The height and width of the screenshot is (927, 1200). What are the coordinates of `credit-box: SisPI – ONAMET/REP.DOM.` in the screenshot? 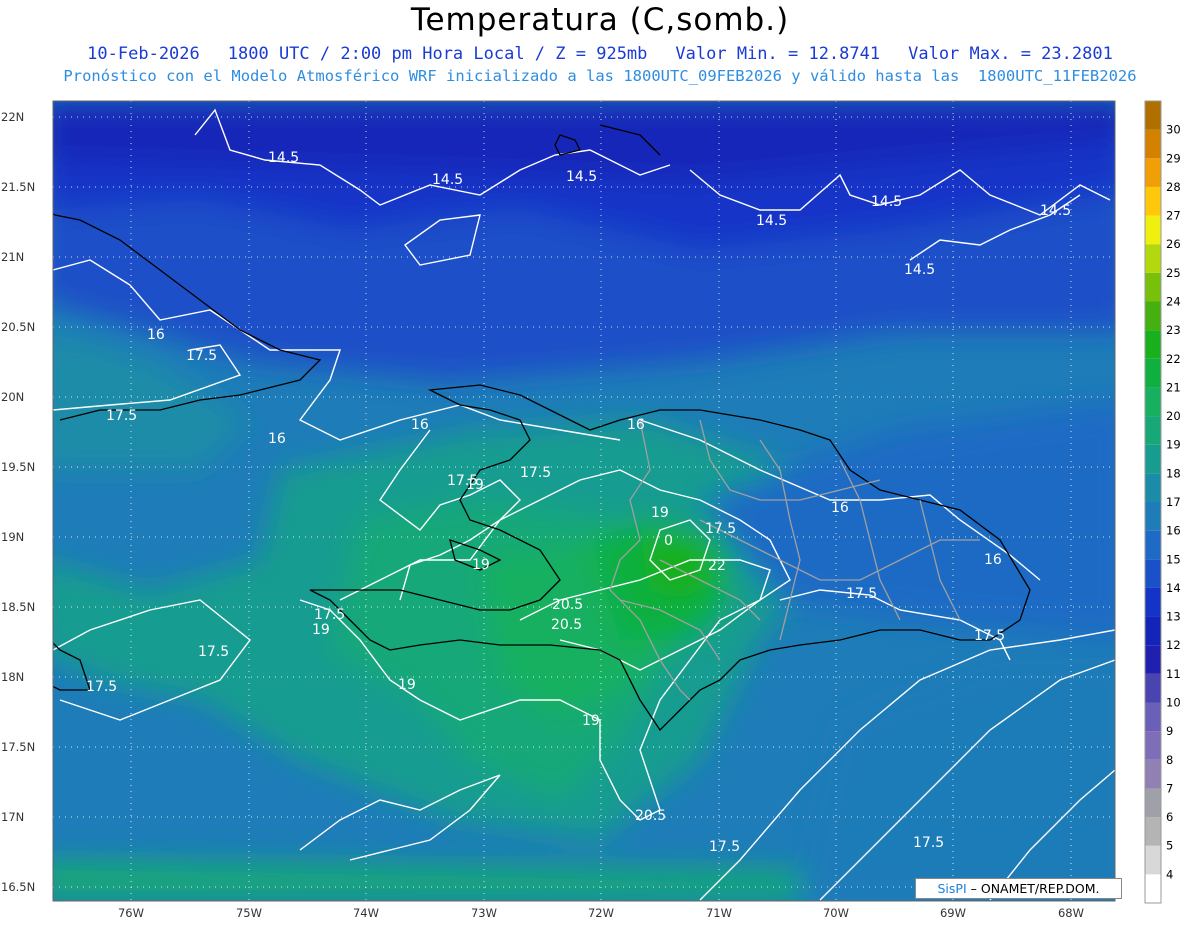 It's located at (1018, 888).